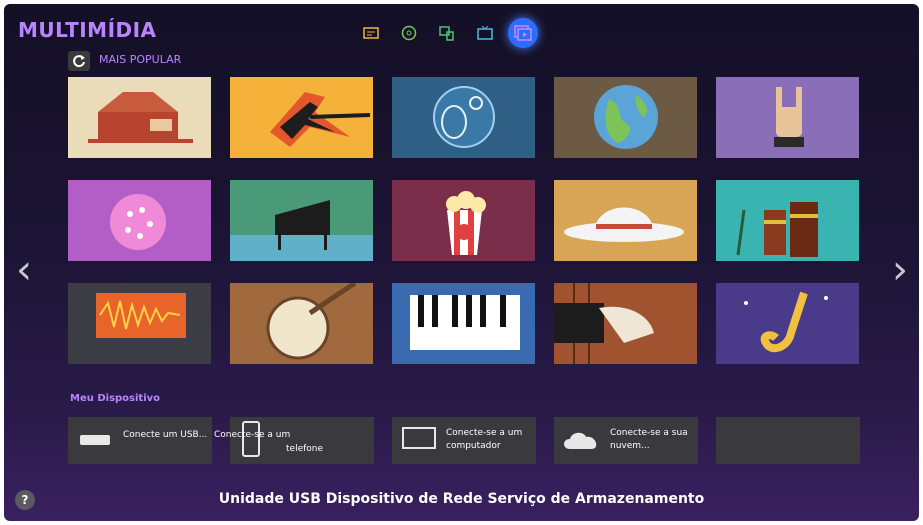 This screenshot has height=525, width=923. Describe the element at coordinates (371, 33) in the screenshot. I see `tv-guide-icon` at that location.